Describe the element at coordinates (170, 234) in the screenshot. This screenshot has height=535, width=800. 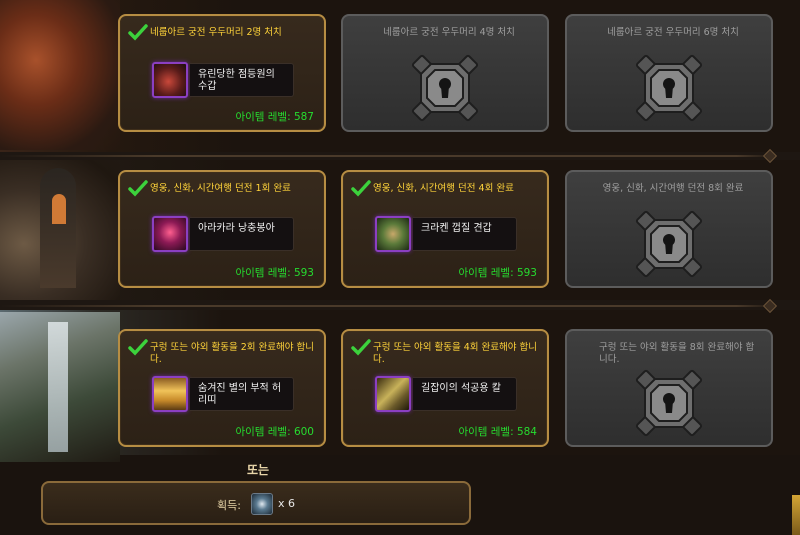
I see `cloak-icon` at that location.